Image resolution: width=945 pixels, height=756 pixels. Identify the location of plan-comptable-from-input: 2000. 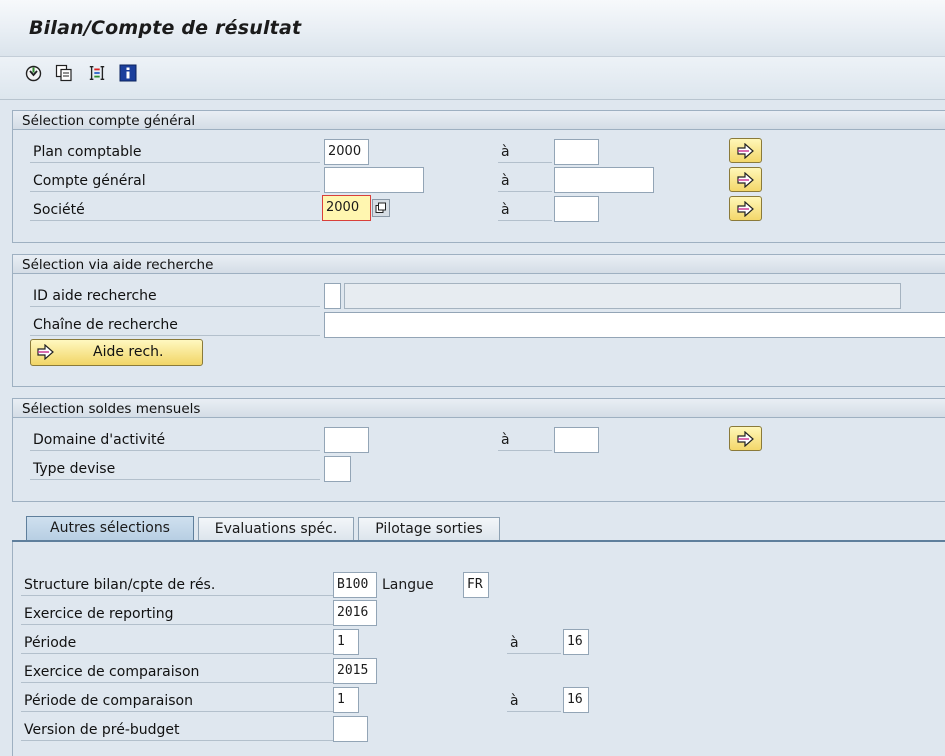
(346, 152).